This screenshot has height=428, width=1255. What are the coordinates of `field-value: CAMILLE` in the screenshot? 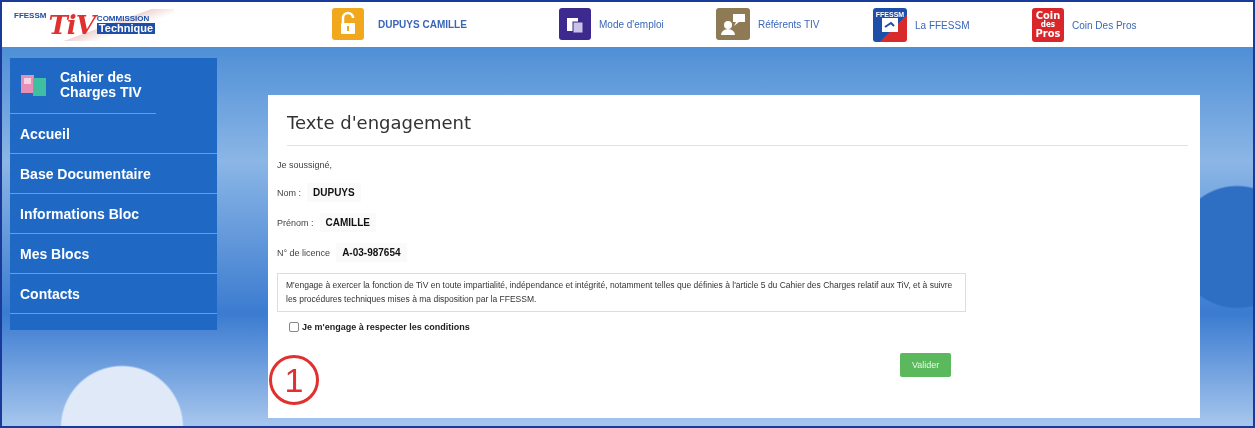 It's located at (347, 222).